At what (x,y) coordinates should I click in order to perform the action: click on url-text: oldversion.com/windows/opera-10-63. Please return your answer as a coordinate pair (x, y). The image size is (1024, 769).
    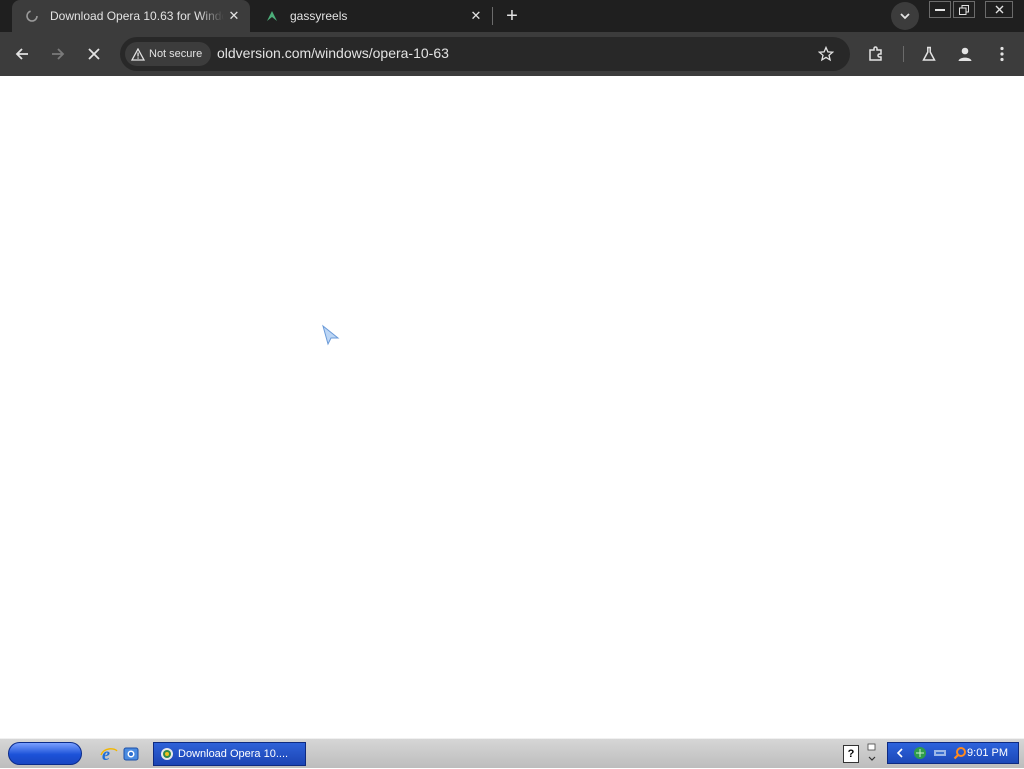
    Looking at the image, I should click on (333, 53).